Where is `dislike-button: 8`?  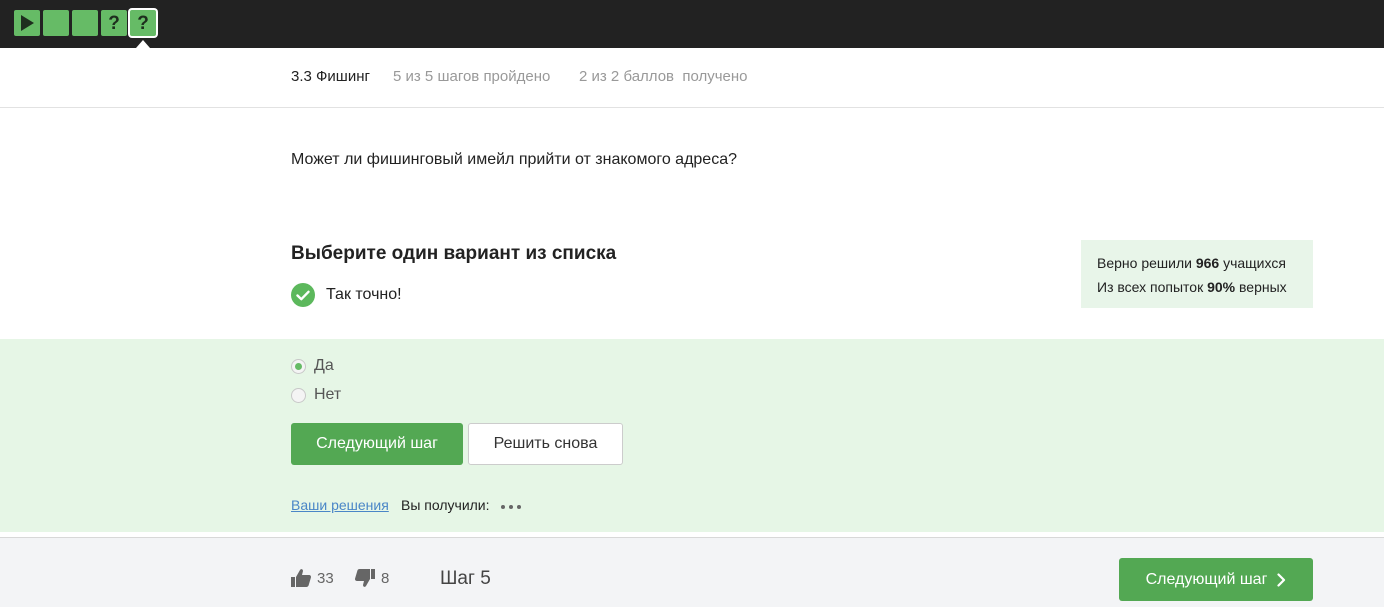 dislike-button: 8 is located at coordinates (371, 578).